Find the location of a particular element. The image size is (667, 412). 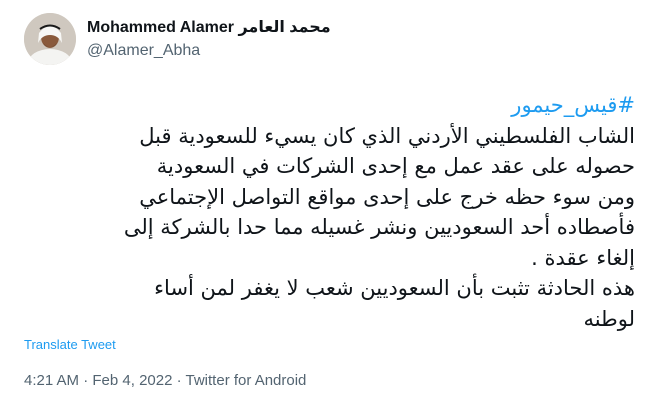

translate-tweet-link: Translate Tweet is located at coordinates (70, 344).